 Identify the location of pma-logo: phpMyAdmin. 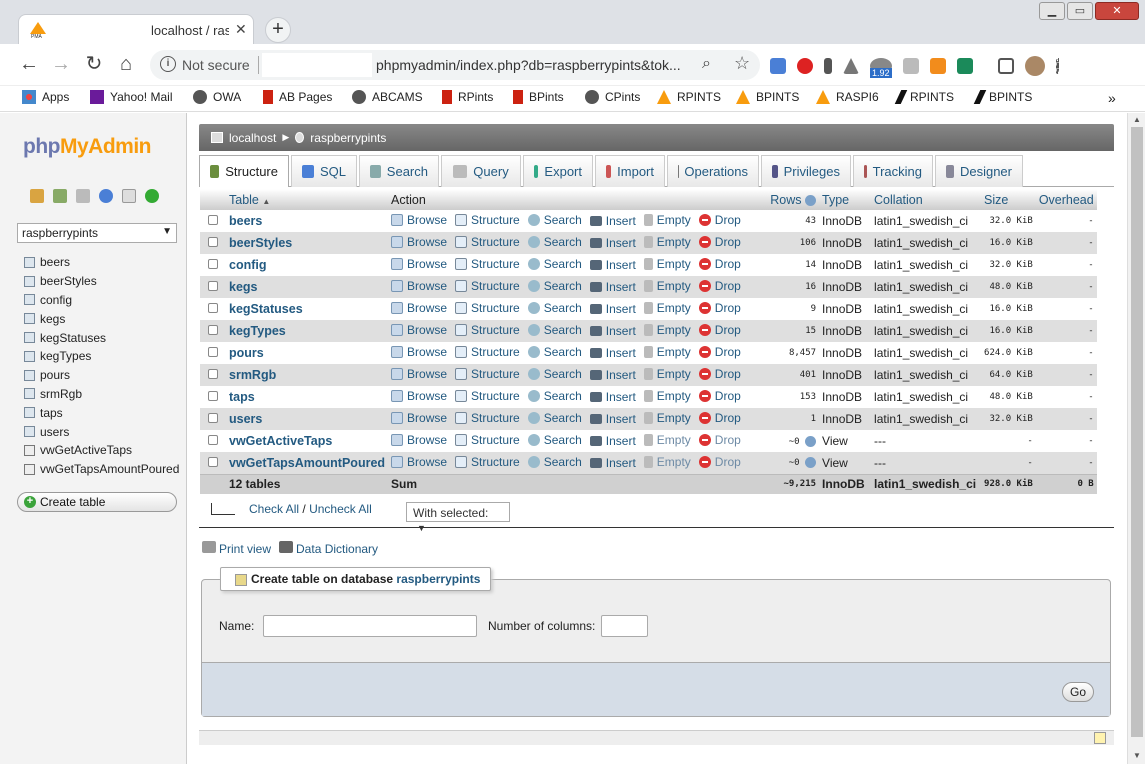
(87, 147).